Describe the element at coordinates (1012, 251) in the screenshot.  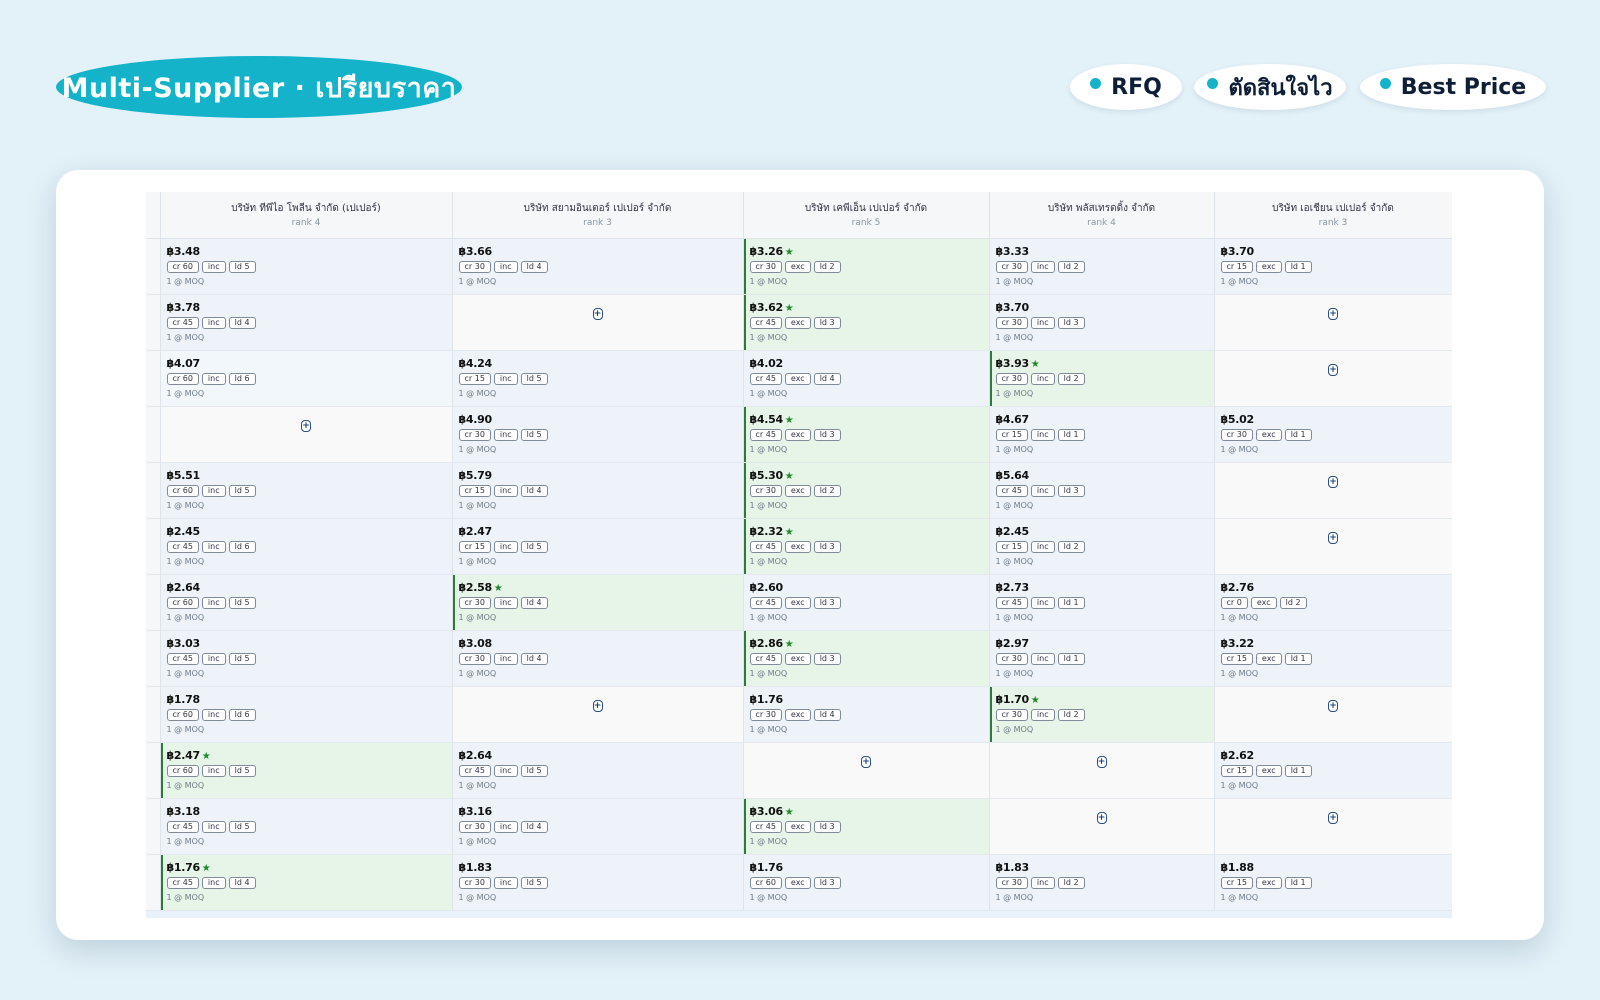
I see `price-value: ฿3.33` at that location.